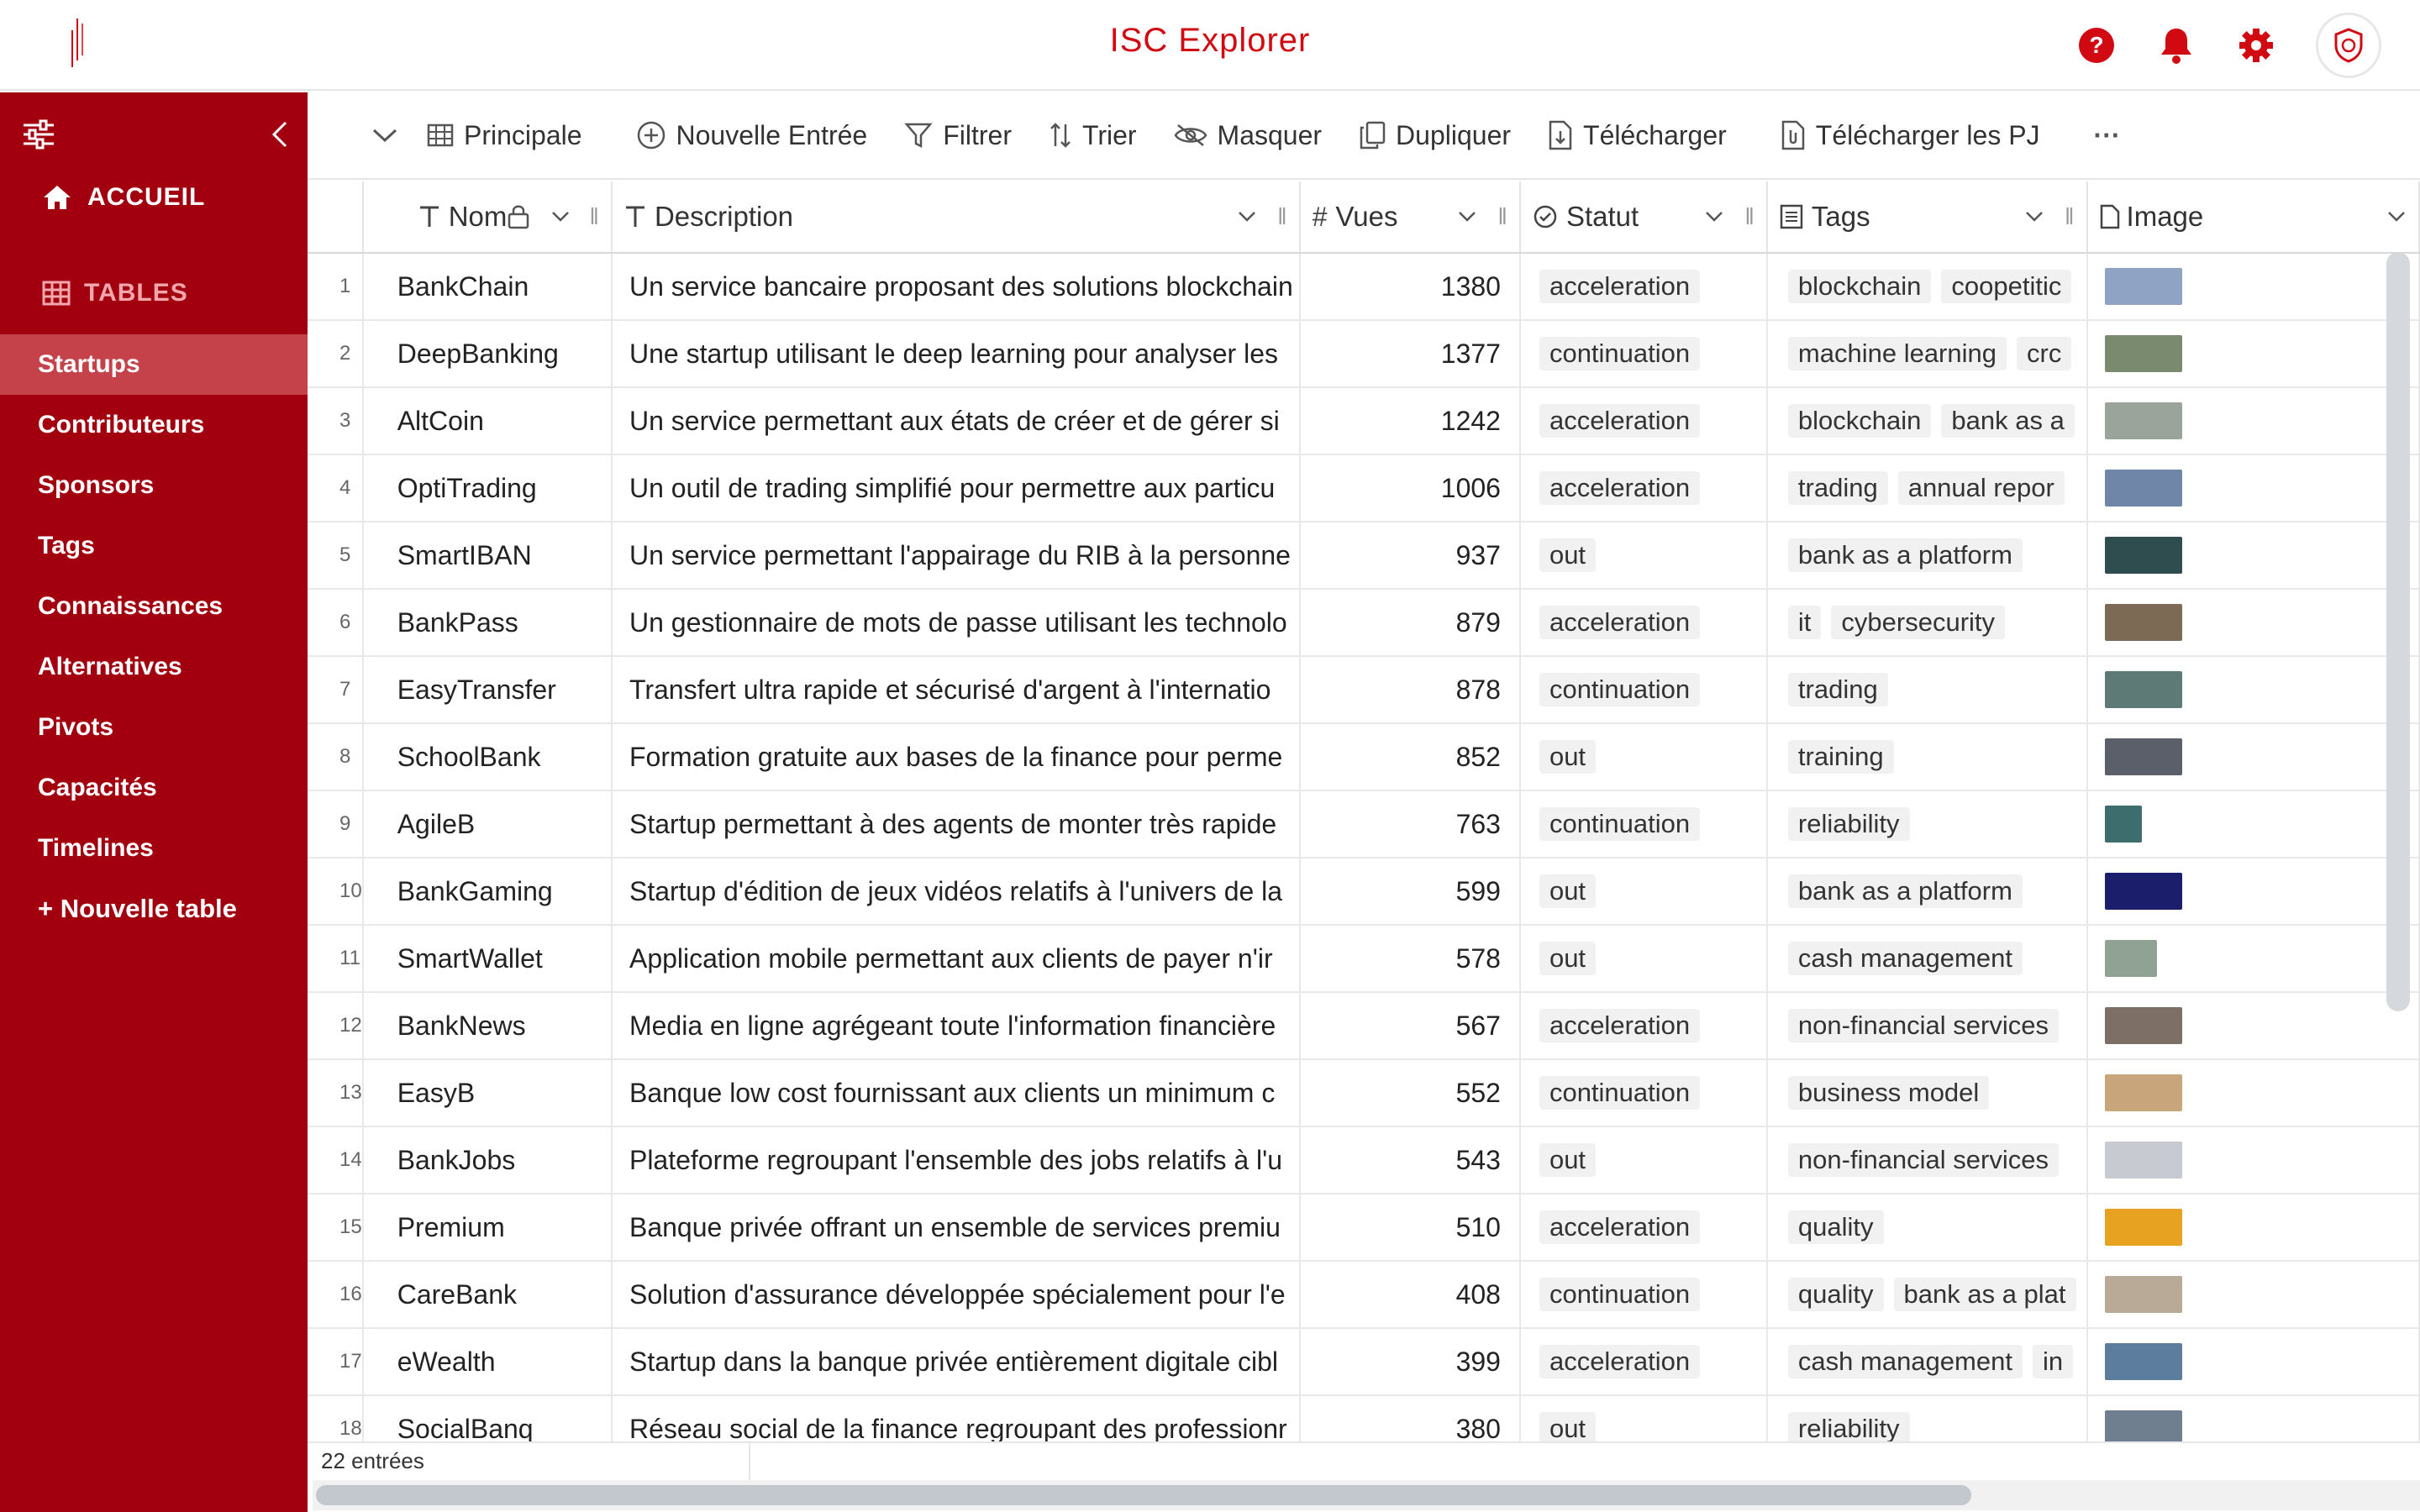 Image resolution: width=2420 pixels, height=1512 pixels. Describe the element at coordinates (487, 1418) in the screenshot. I see `cell-name: SocialBanq` at that location.